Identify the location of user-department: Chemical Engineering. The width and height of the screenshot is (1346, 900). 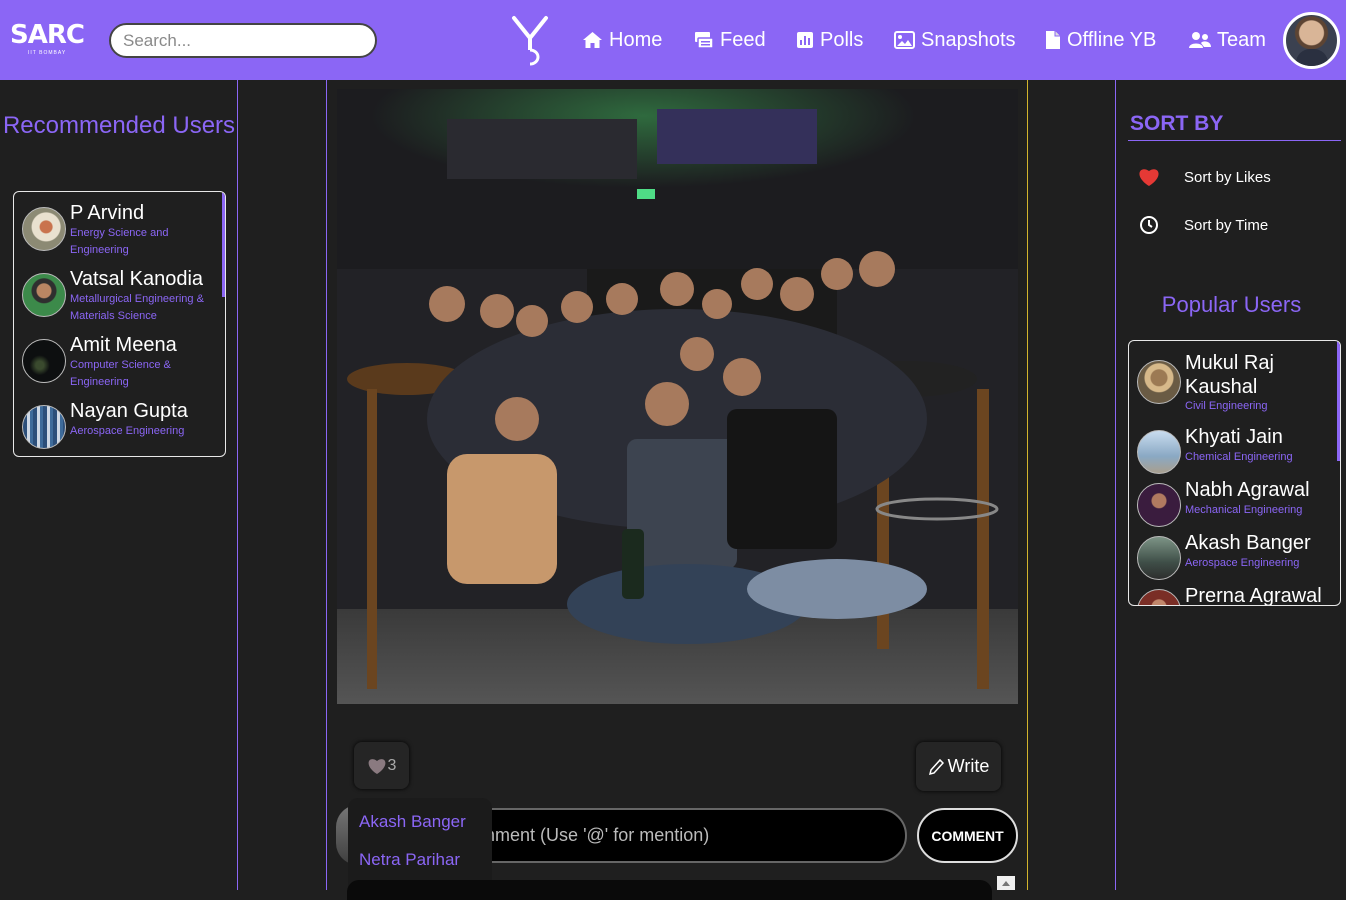
(1239, 457).